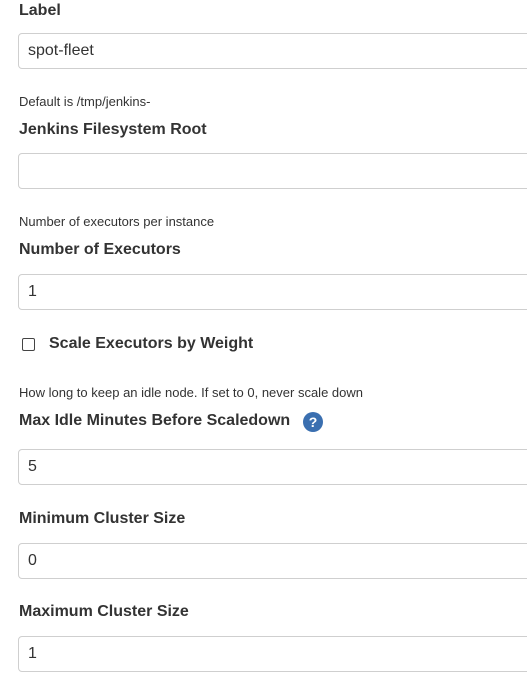 The height and width of the screenshot is (685, 527). What do you see at coordinates (272, 467) in the screenshot?
I see `max-idle-input` at bounding box center [272, 467].